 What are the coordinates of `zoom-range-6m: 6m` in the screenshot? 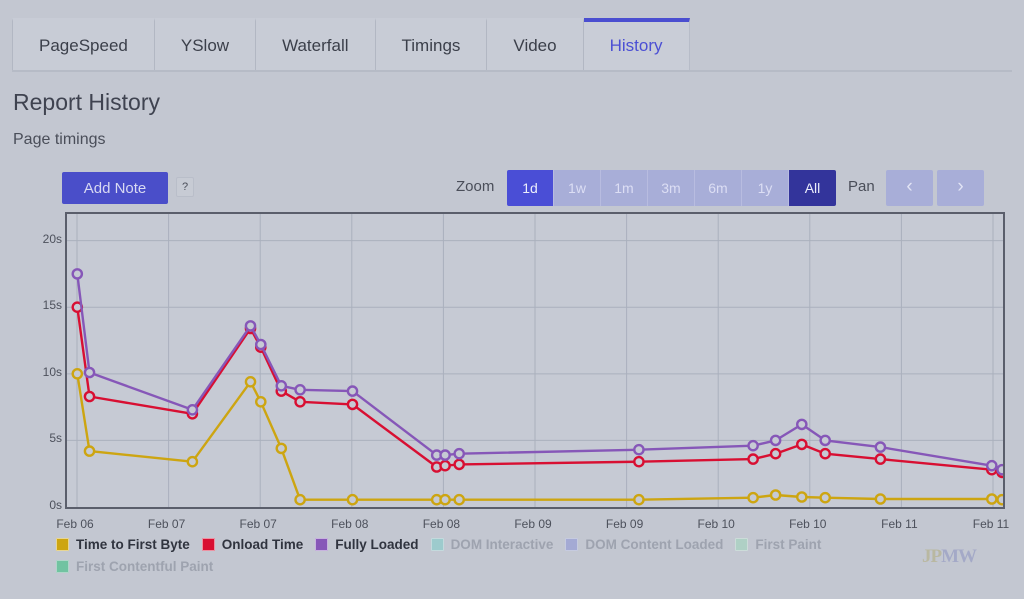 It's located at (718, 188).